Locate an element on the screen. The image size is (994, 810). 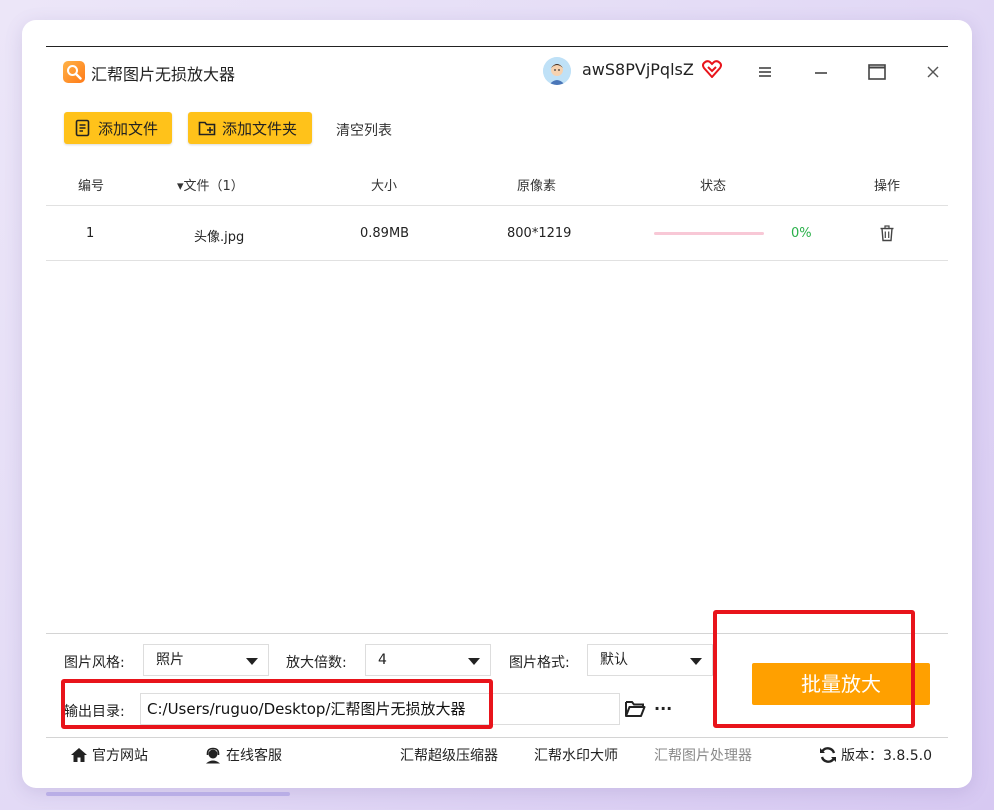
watermark-link: 汇帮水印大师 is located at coordinates (576, 755).